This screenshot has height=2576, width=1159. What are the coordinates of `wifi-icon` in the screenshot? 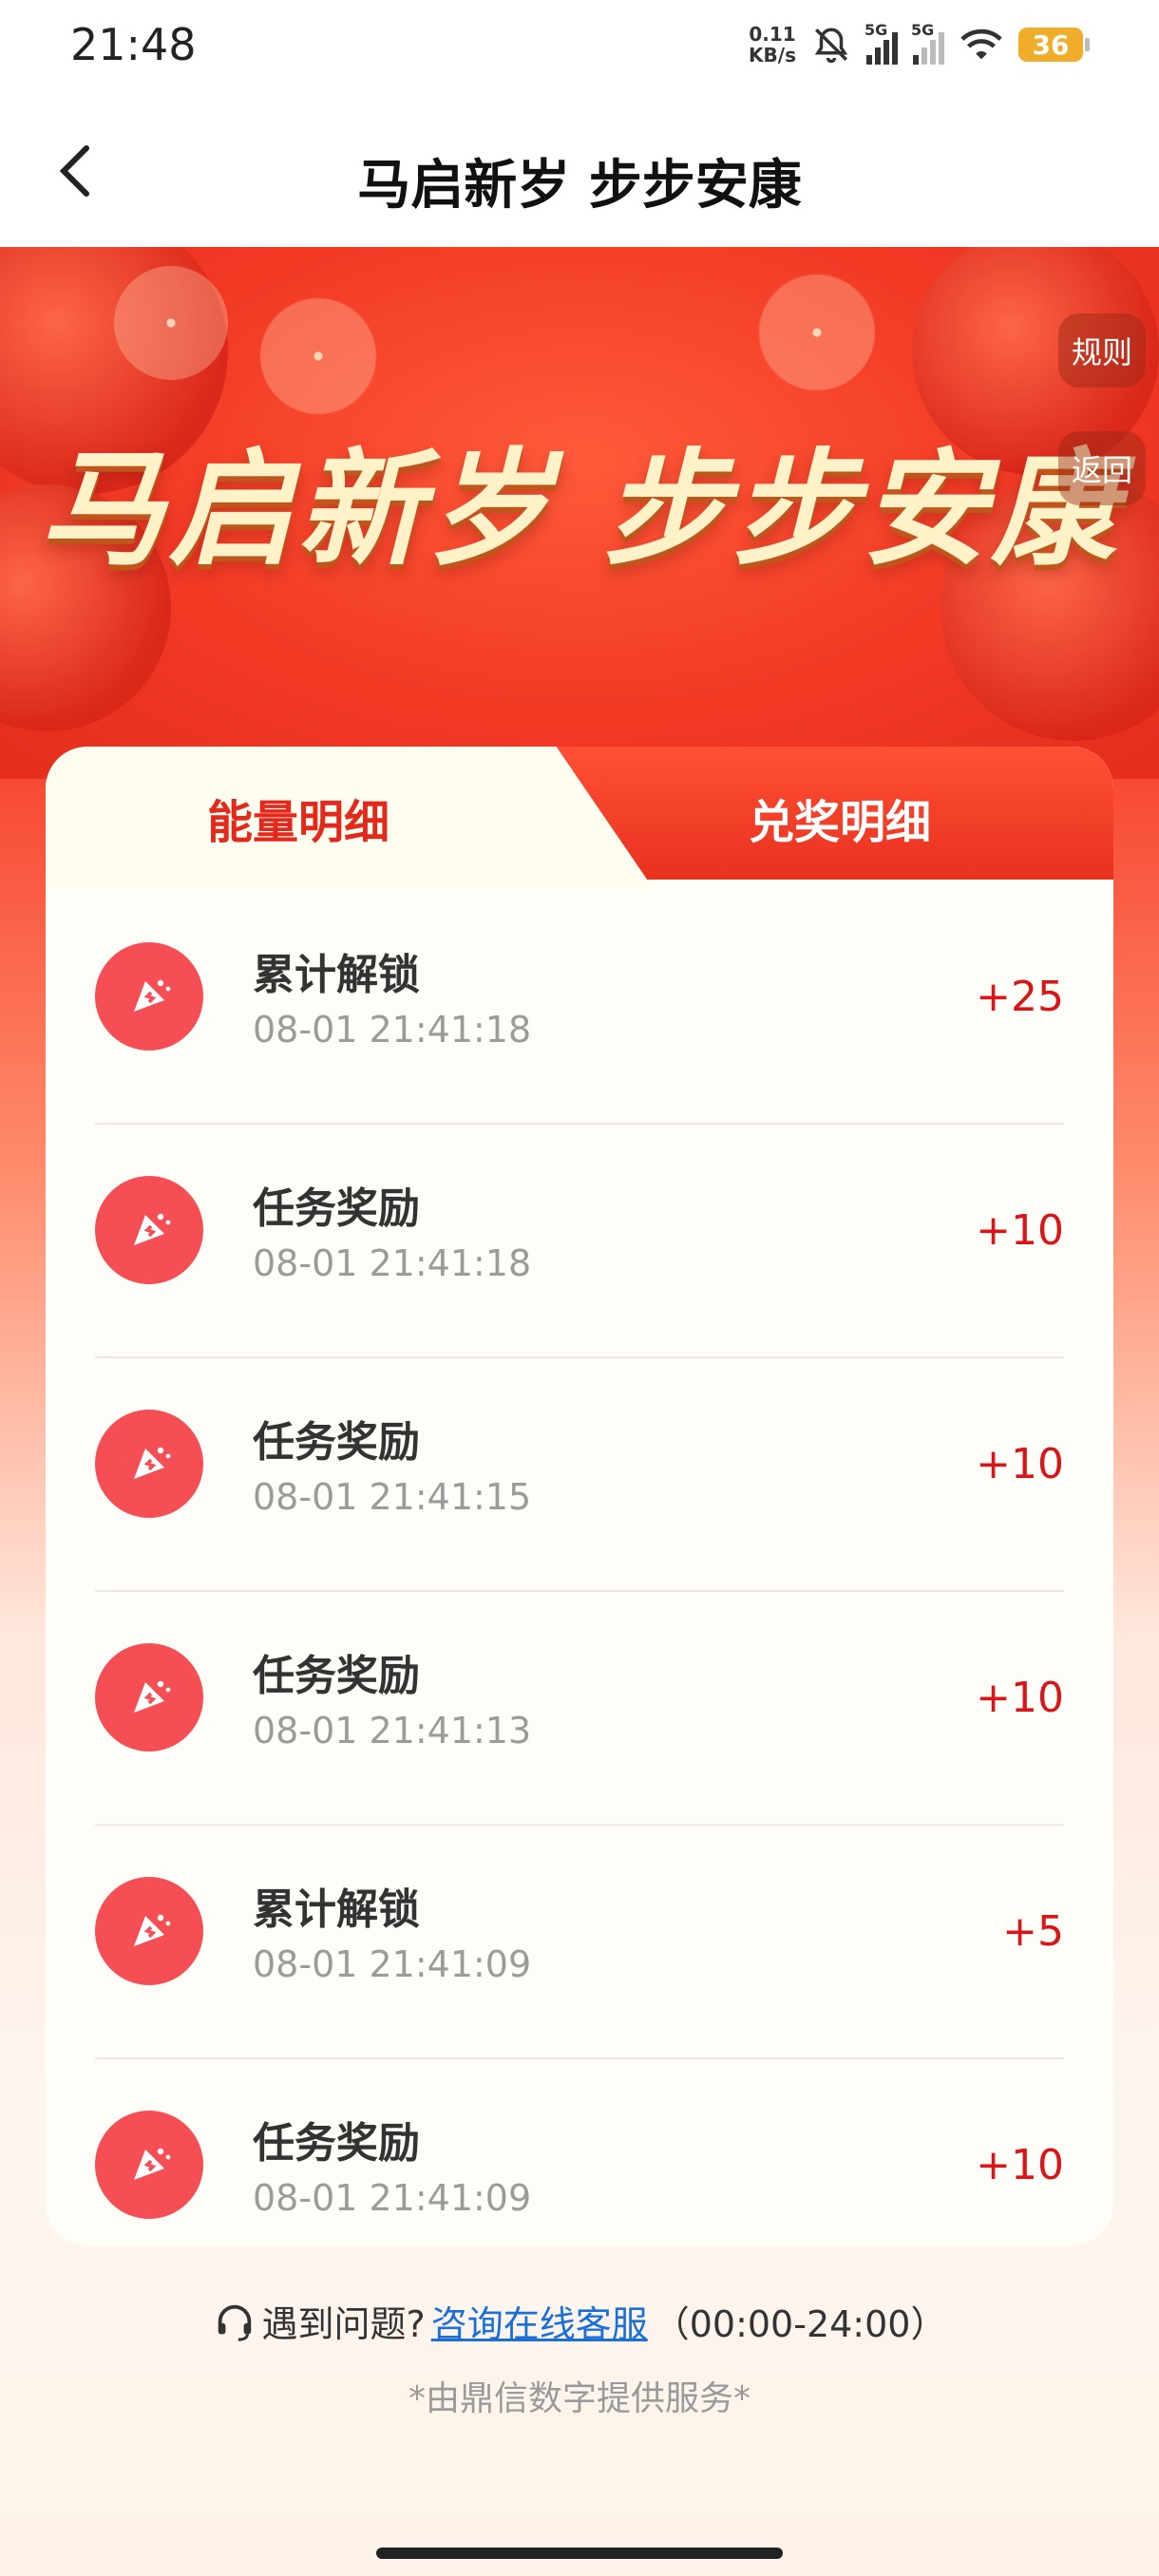 It's located at (981, 44).